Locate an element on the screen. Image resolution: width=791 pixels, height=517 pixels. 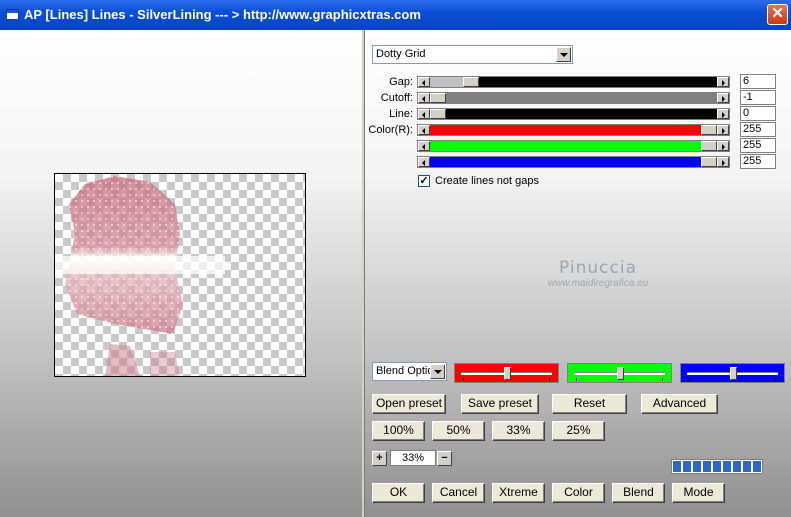
color-blue-slider is located at coordinates (573, 162).